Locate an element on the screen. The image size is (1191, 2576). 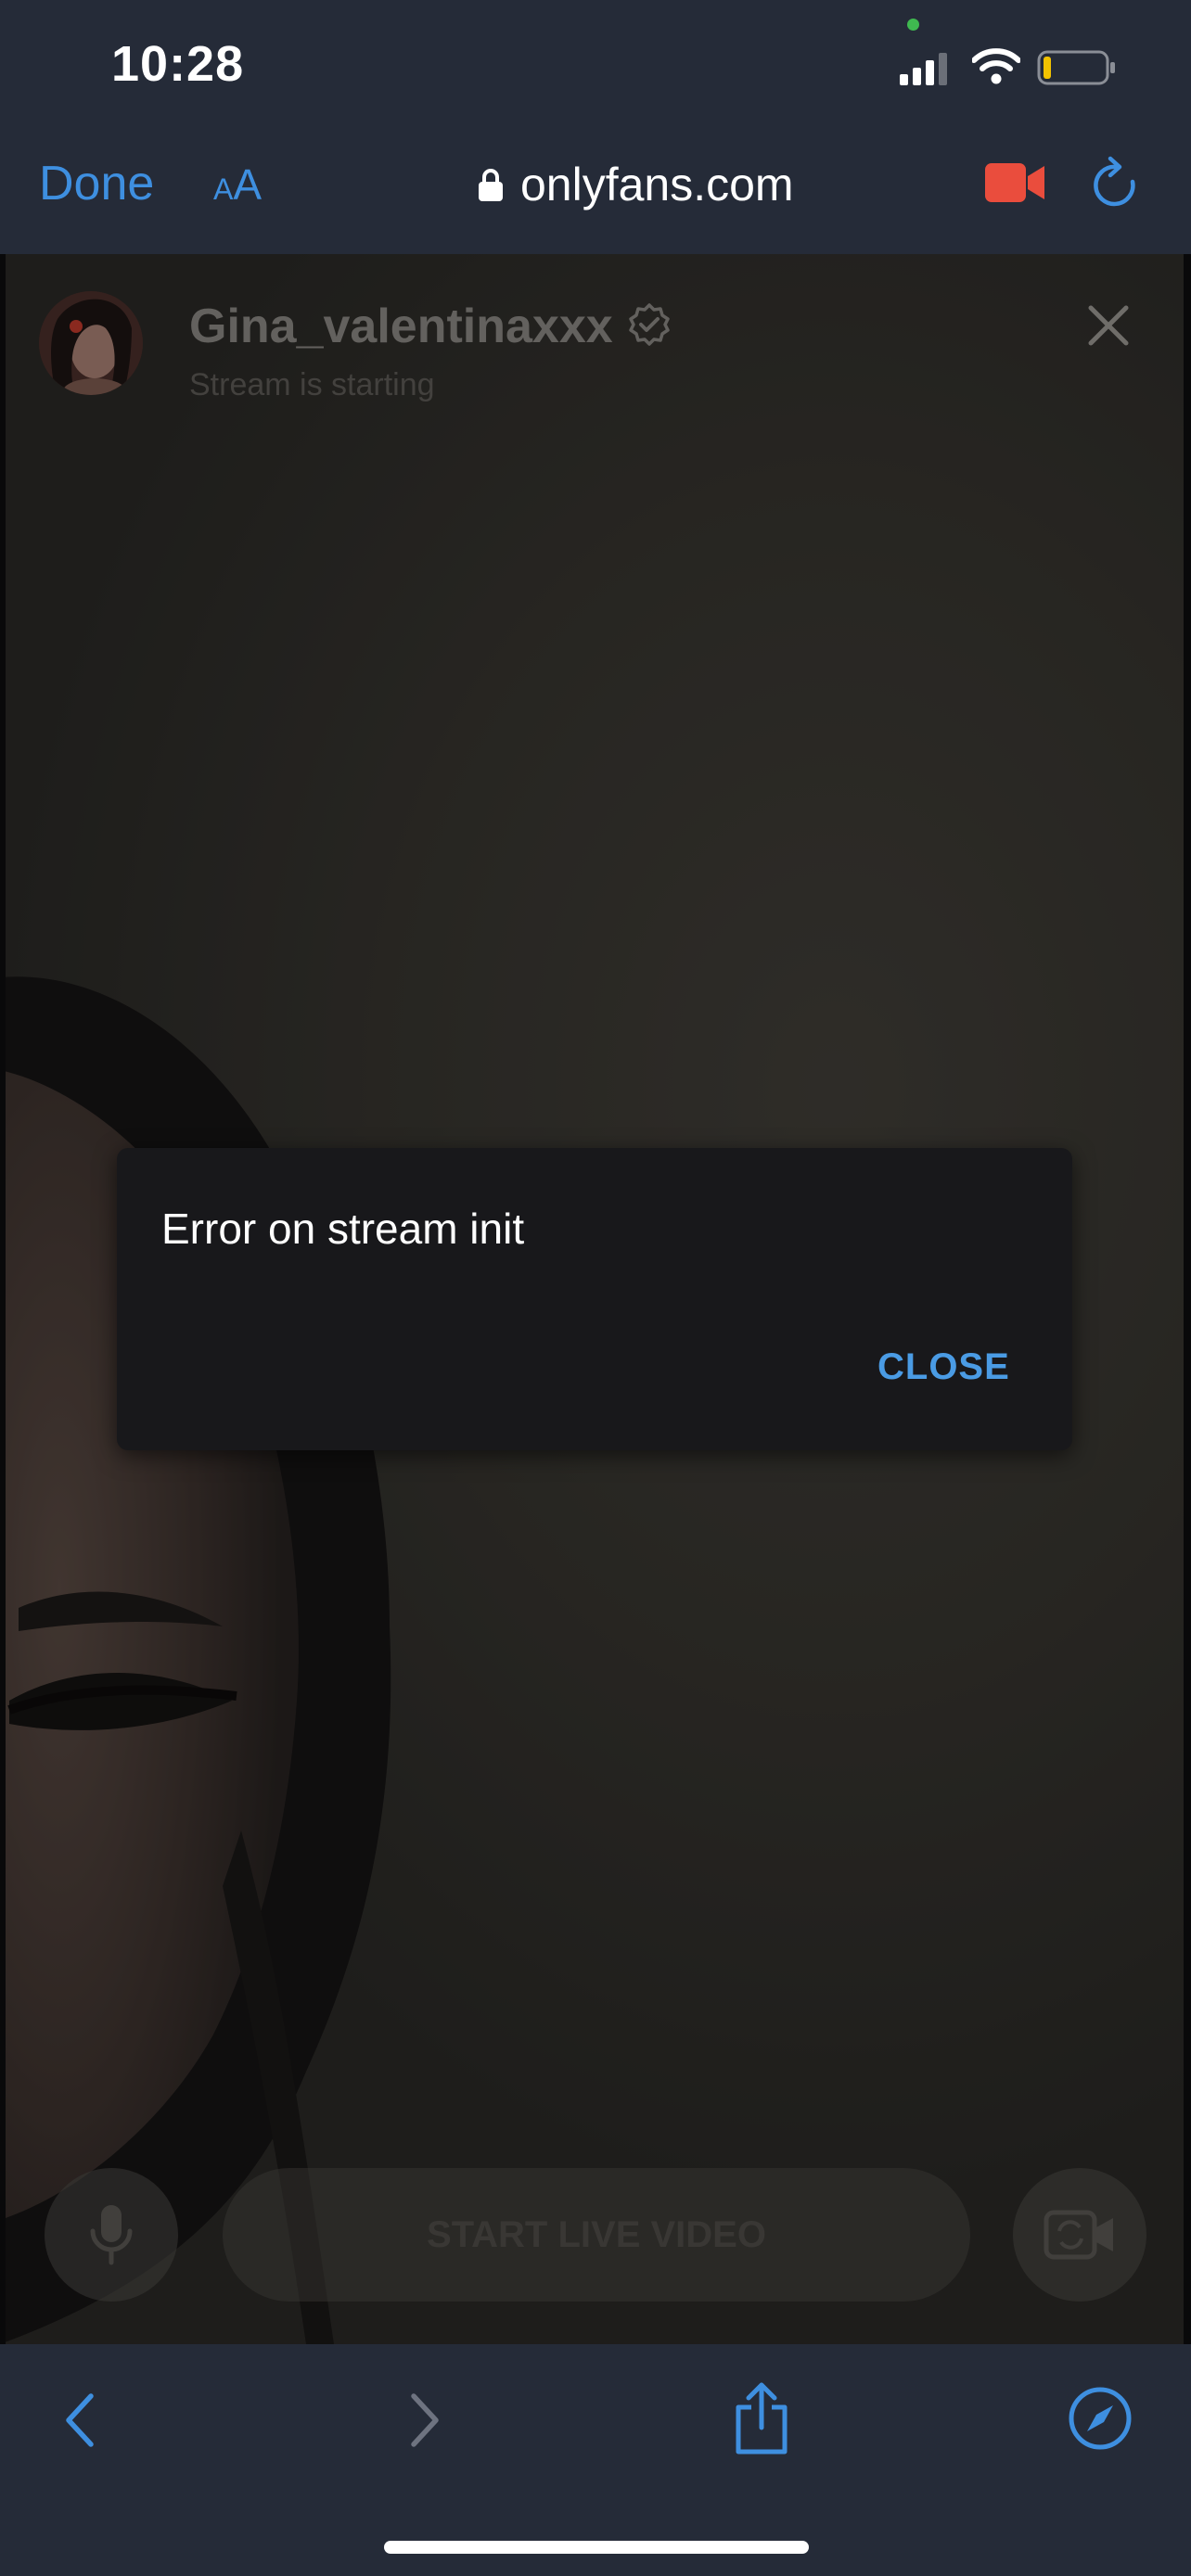
done-button: Done is located at coordinates (96, 183).